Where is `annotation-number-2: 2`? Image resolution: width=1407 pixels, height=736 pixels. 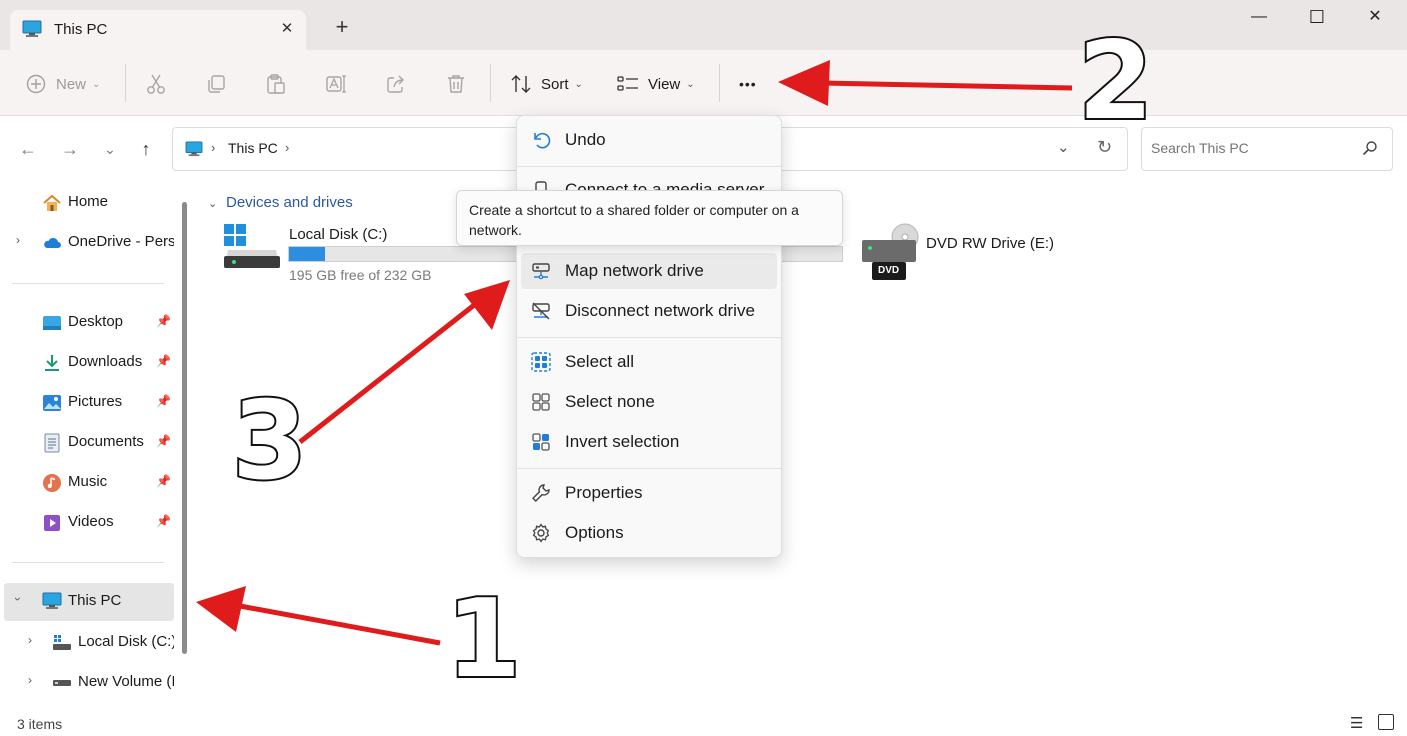 annotation-number-2: 2 is located at coordinates (1115, 81).